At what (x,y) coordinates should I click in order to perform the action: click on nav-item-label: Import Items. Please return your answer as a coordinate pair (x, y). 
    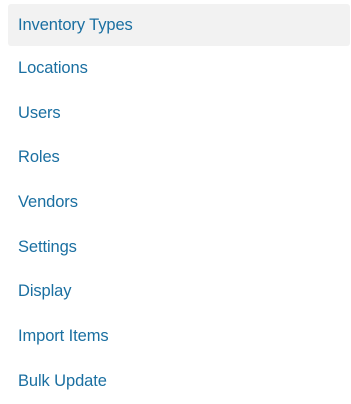
    Looking at the image, I should click on (63, 335).